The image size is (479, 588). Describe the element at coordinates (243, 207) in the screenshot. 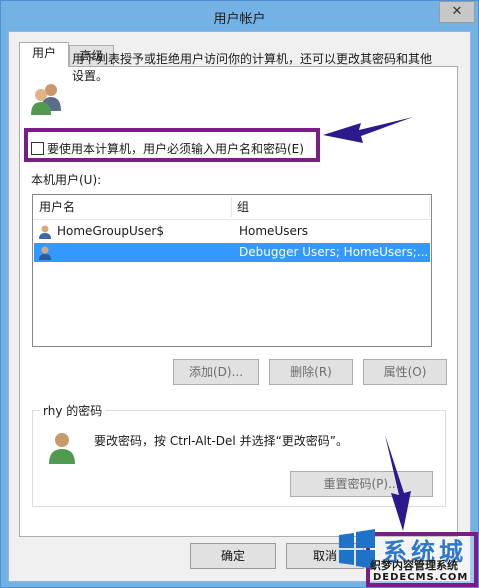

I see `column-group: 组` at that location.